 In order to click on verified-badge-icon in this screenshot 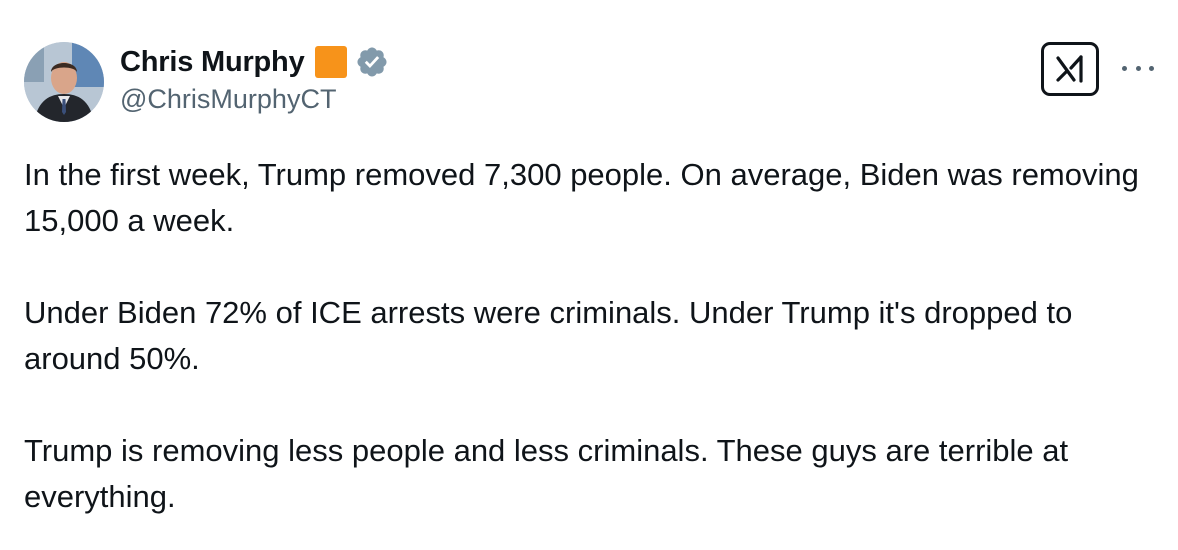, I will do `click(372, 62)`.